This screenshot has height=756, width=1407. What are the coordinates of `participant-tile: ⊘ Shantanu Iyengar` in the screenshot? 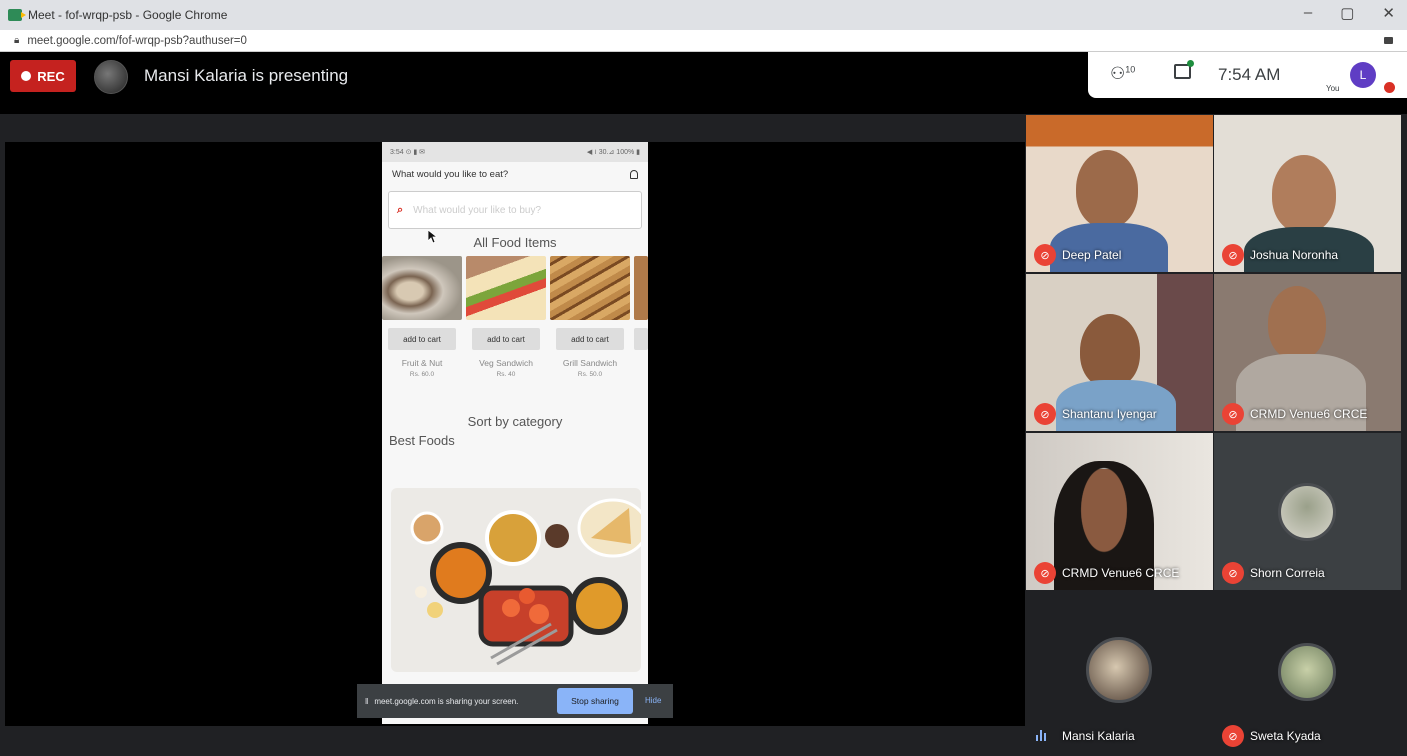 It's located at (1119, 352).